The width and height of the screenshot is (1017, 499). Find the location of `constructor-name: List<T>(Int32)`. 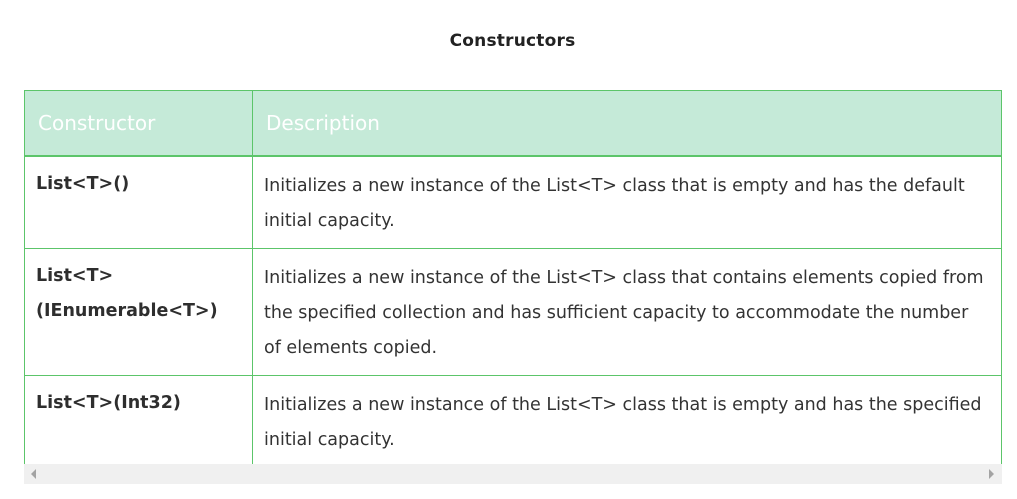

constructor-name: List<T>(Int32) is located at coordinates (138, 421).